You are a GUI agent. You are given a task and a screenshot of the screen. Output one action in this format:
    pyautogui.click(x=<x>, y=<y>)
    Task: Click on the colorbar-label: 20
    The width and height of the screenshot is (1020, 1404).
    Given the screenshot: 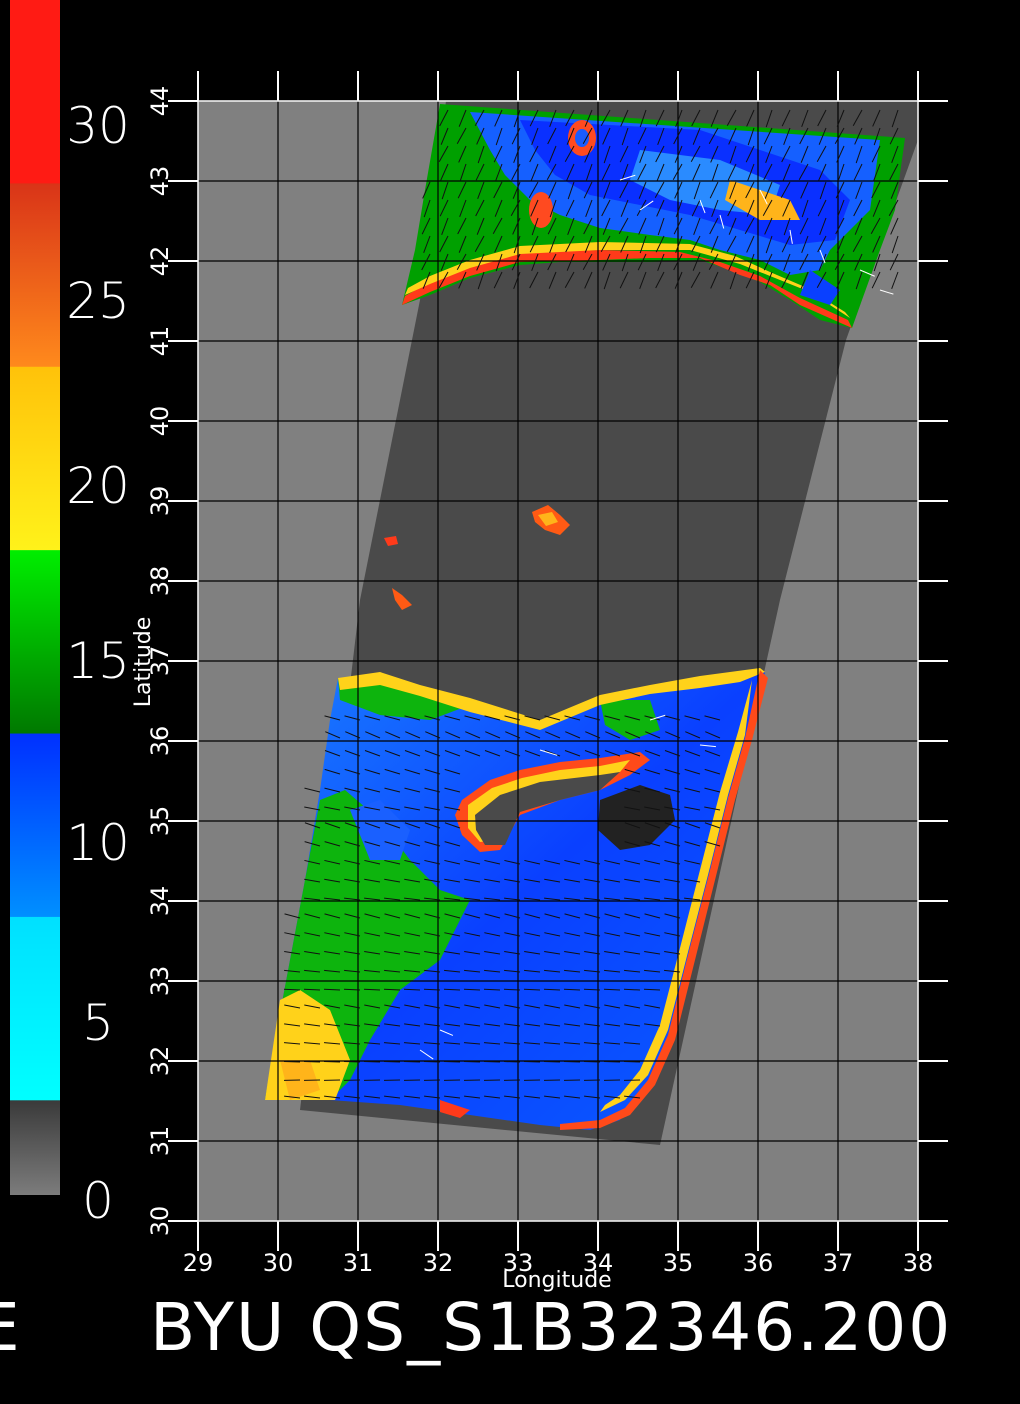 What is the action you would take?
    pyautogui.click(x=98, y=486)
    